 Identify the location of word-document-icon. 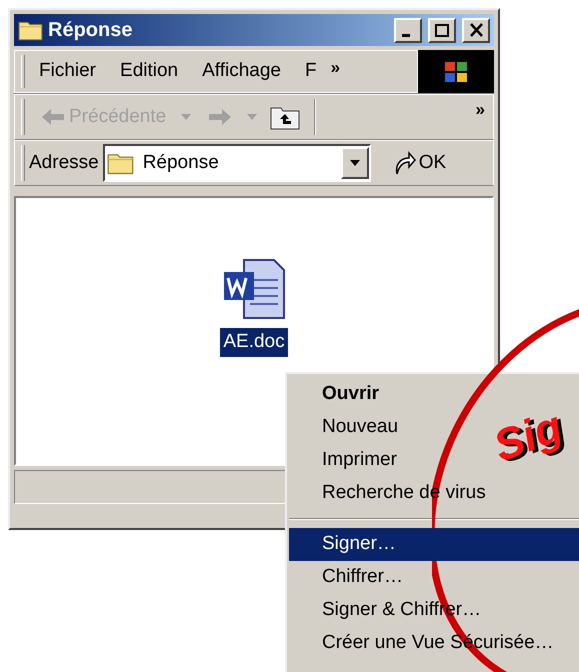
(254, 289).